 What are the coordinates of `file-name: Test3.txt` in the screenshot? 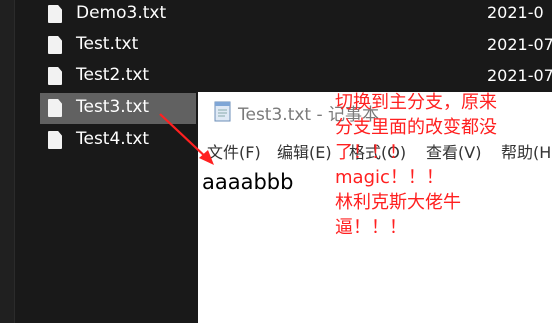 It's located at (113, 107).